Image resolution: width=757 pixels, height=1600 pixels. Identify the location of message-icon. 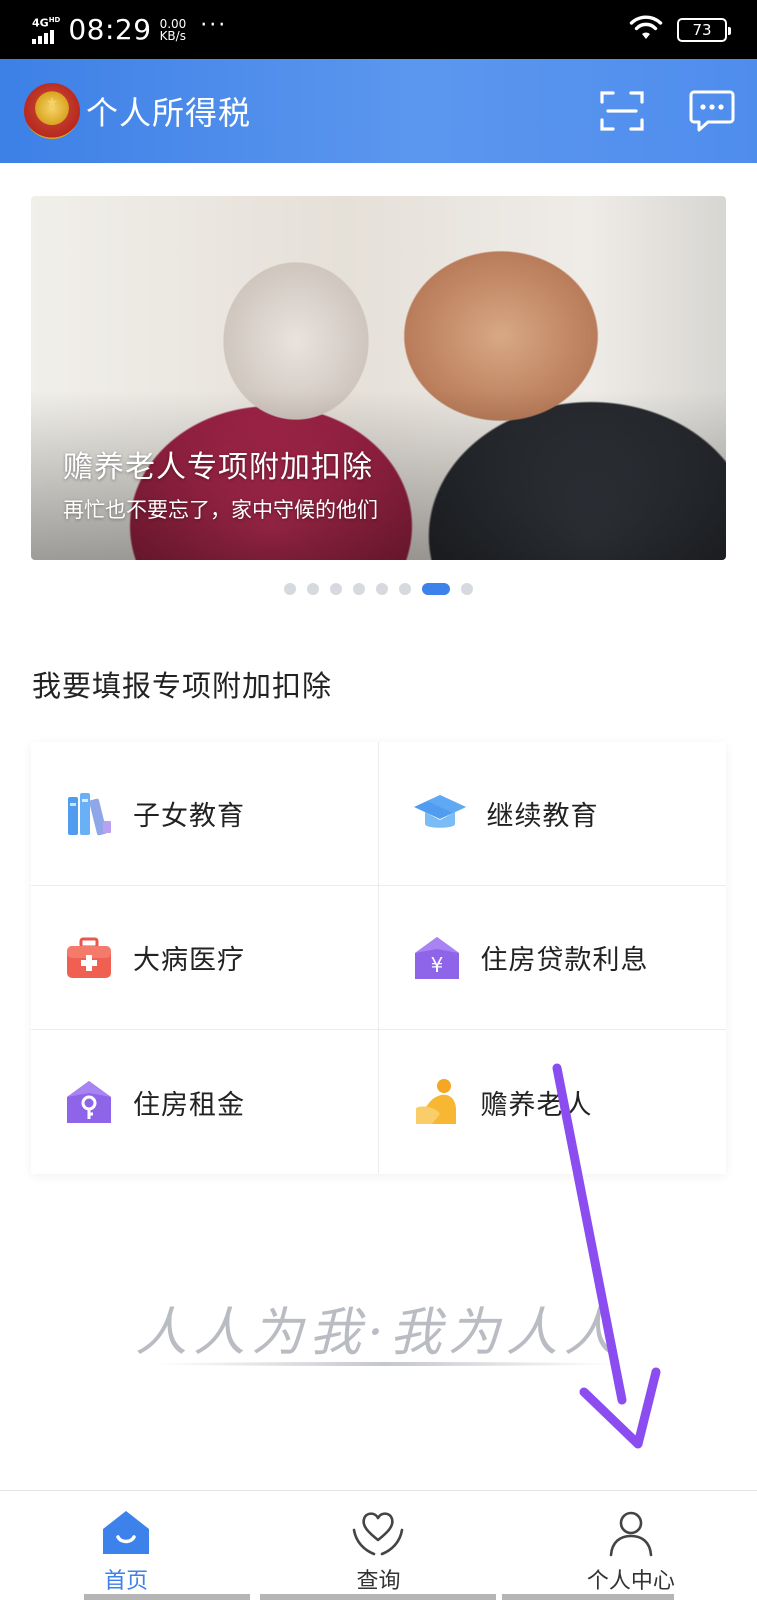
(712, 111).